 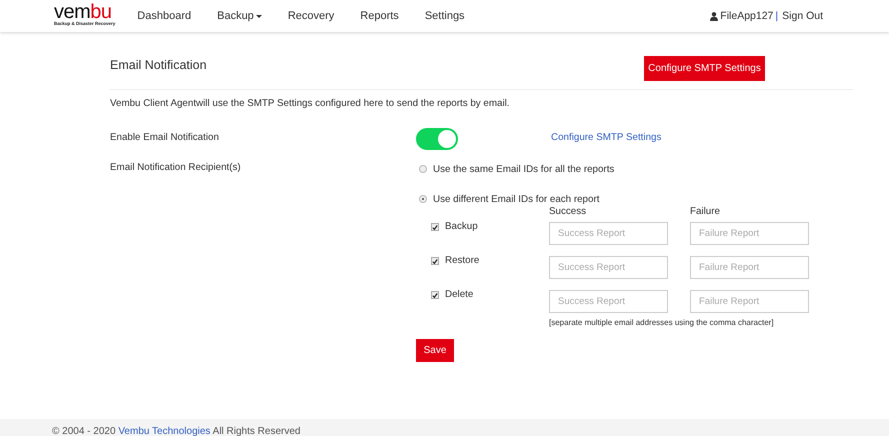 What do you see at coordinates (444, 16) in the screenshot?
I see `nav-link: Settings` at bounding box center [444, 16].